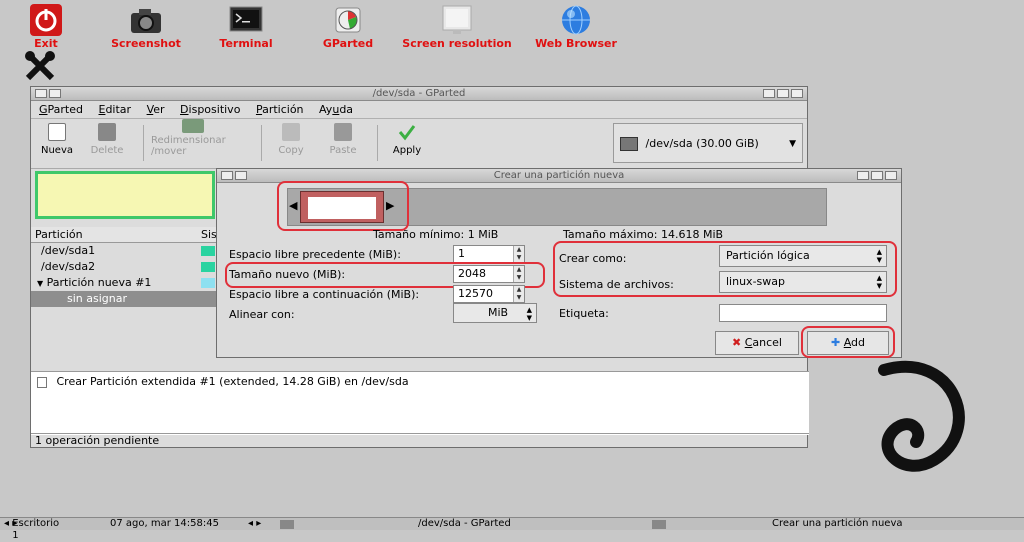 The width and height of the screenshot is (1024, 542). What do you see at coordinates (495, 313) in the screenshot?
I see `align-select: MiB ▲ ▼` at bounding box center [495, 313].